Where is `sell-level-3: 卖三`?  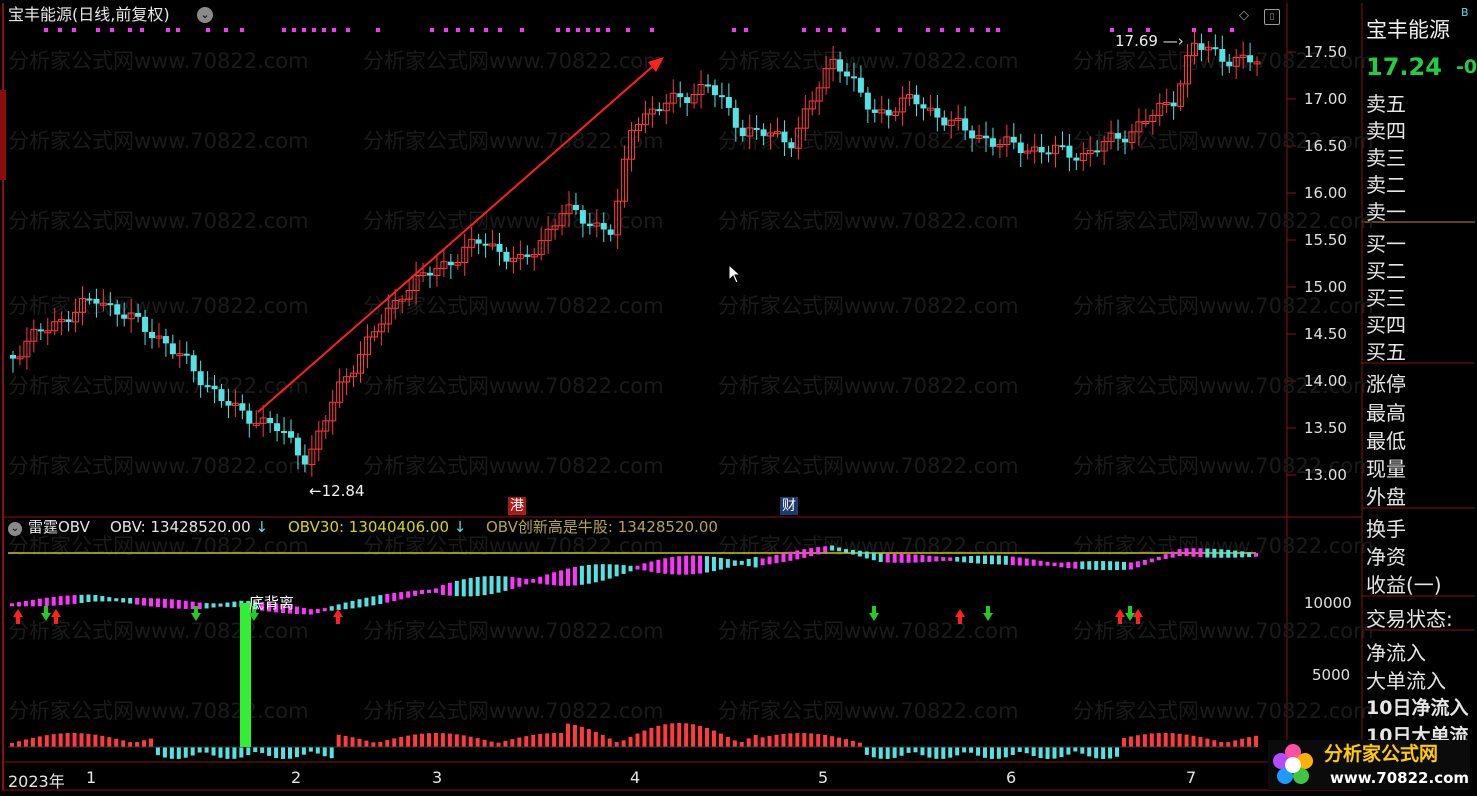 sell-level-3: 卖三 is located at coordinates (1386, 158).